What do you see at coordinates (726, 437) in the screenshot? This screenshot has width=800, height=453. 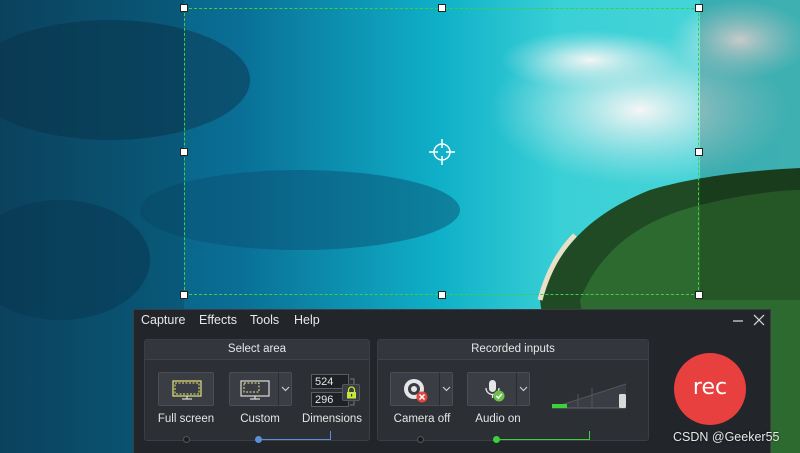 I see `watermark-text: CSDN @Geeker55` at bounding box center [726, 437].